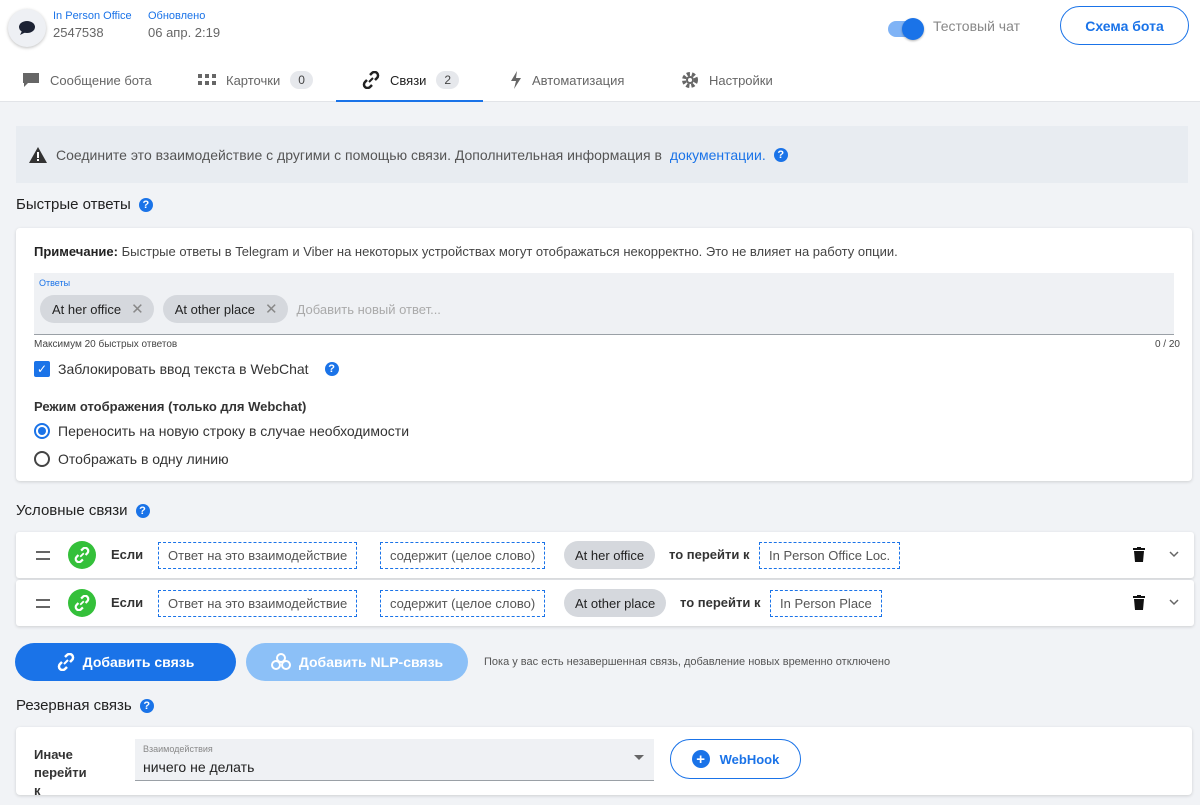  What do you see at coordinates (73, 204) in the screenshot?
I see `section-title-text: Быстрые ответы` at bounding box center [73, 204].